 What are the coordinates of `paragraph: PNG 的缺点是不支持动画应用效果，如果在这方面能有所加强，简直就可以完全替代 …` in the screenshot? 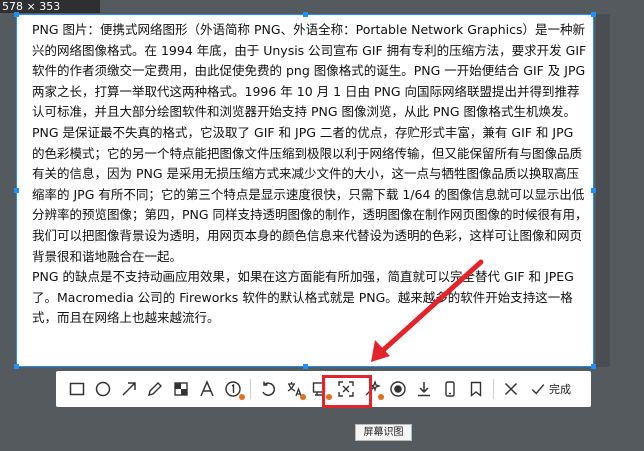 It's located at (303, 297).